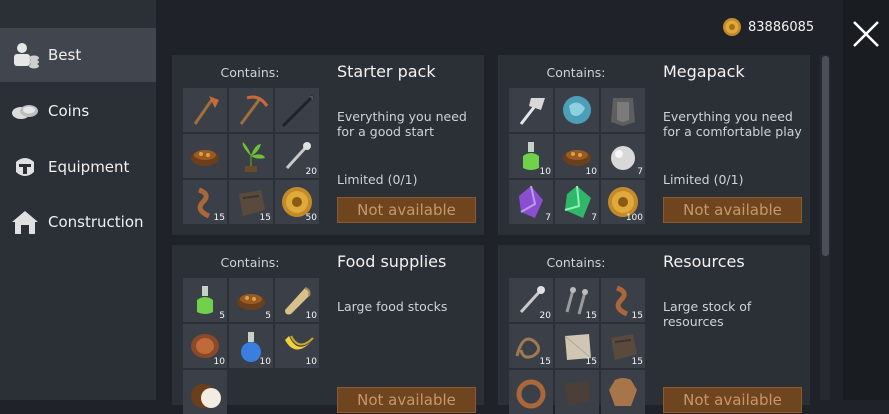  What do you see at coordinates (703, 179) in the screenshot?
I see `pack-limit: Limited (0/1)` at bounding box center [703, 179].